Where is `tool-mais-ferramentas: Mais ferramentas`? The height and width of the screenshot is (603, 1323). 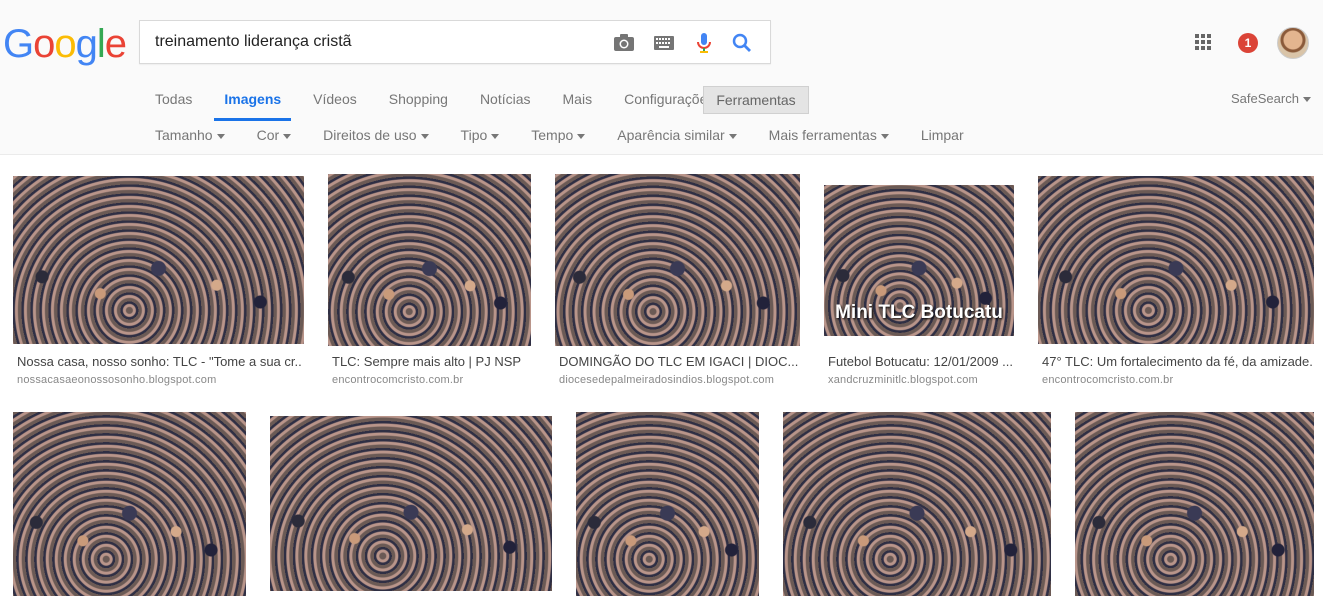 tool-mais-ferramentas: Mais ferramentas is located at coordinates (829, 135).